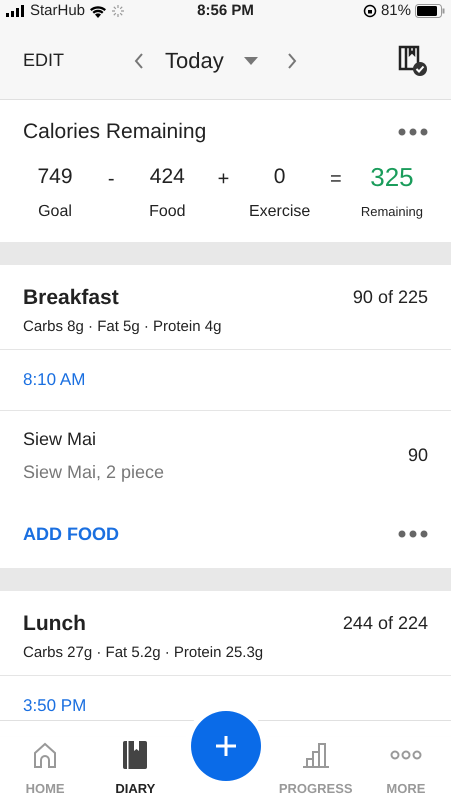 This screenshot has height=800, width=451. I want to click on meal-time: 8:10 AM, so click(54, 379).